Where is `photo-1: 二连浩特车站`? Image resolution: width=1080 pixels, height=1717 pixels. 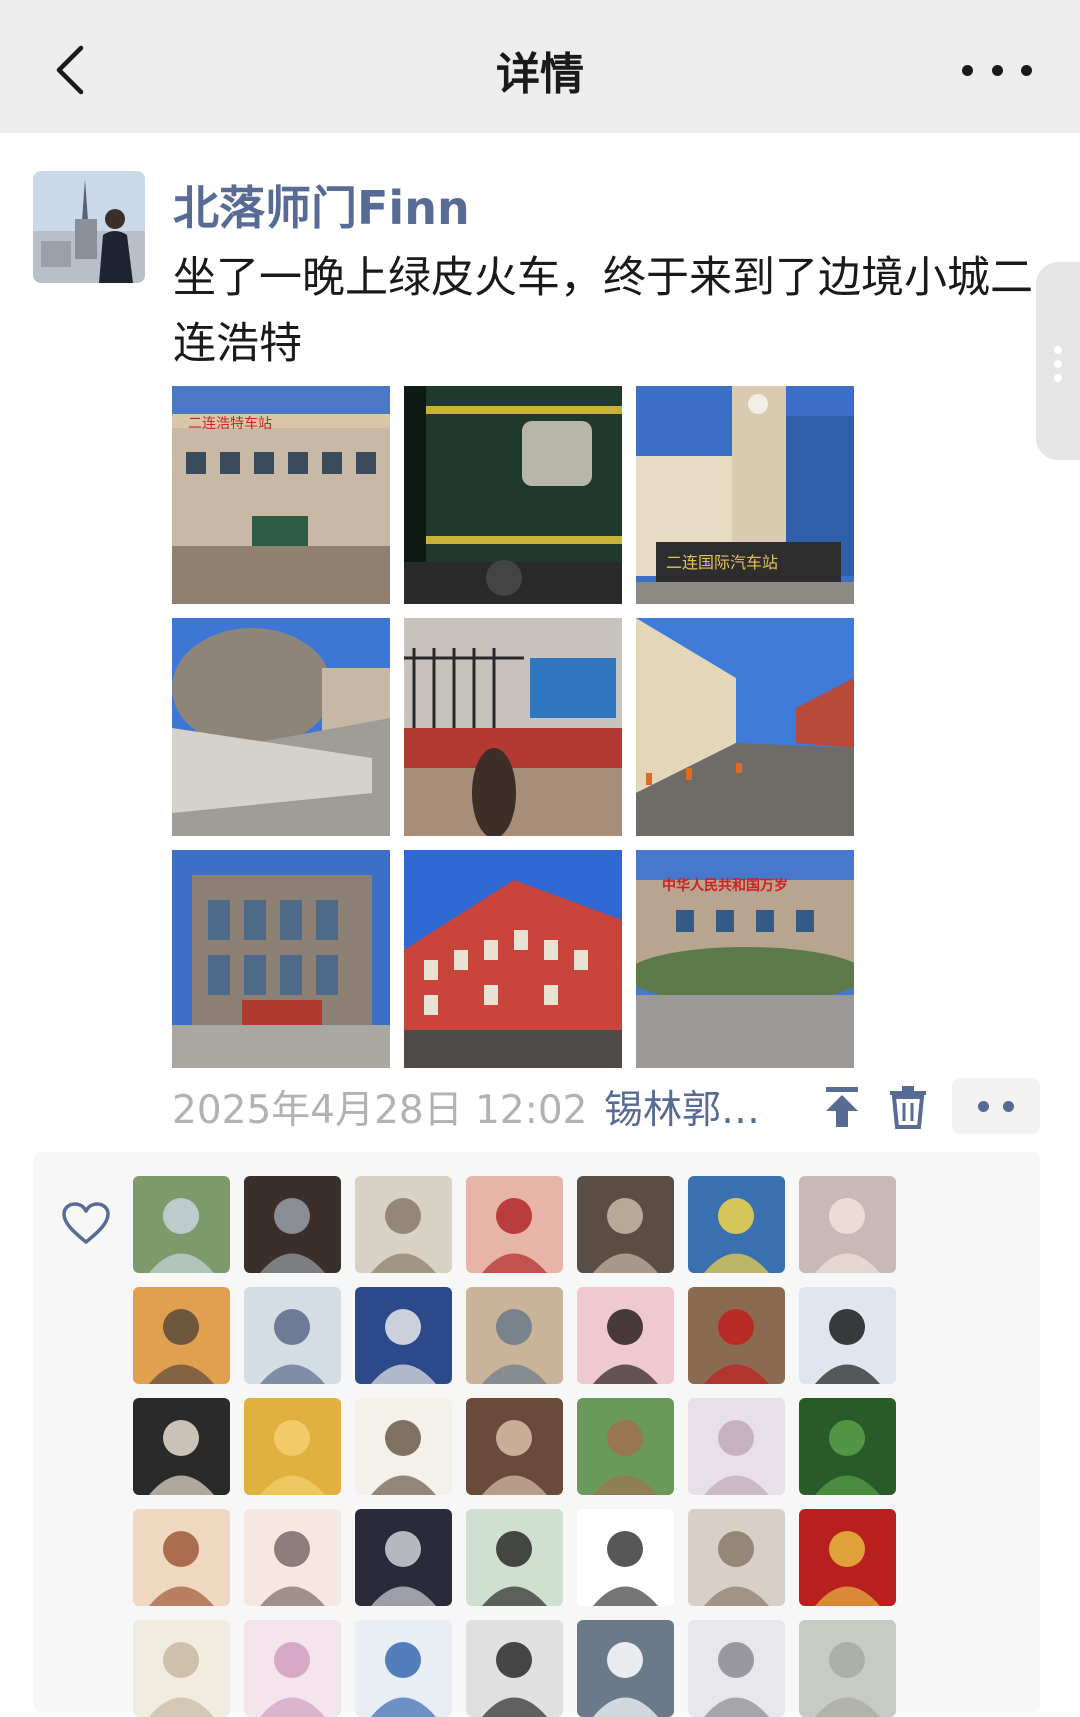
photo-1: 二连浩特车站 is located at coordinates (281, 495).